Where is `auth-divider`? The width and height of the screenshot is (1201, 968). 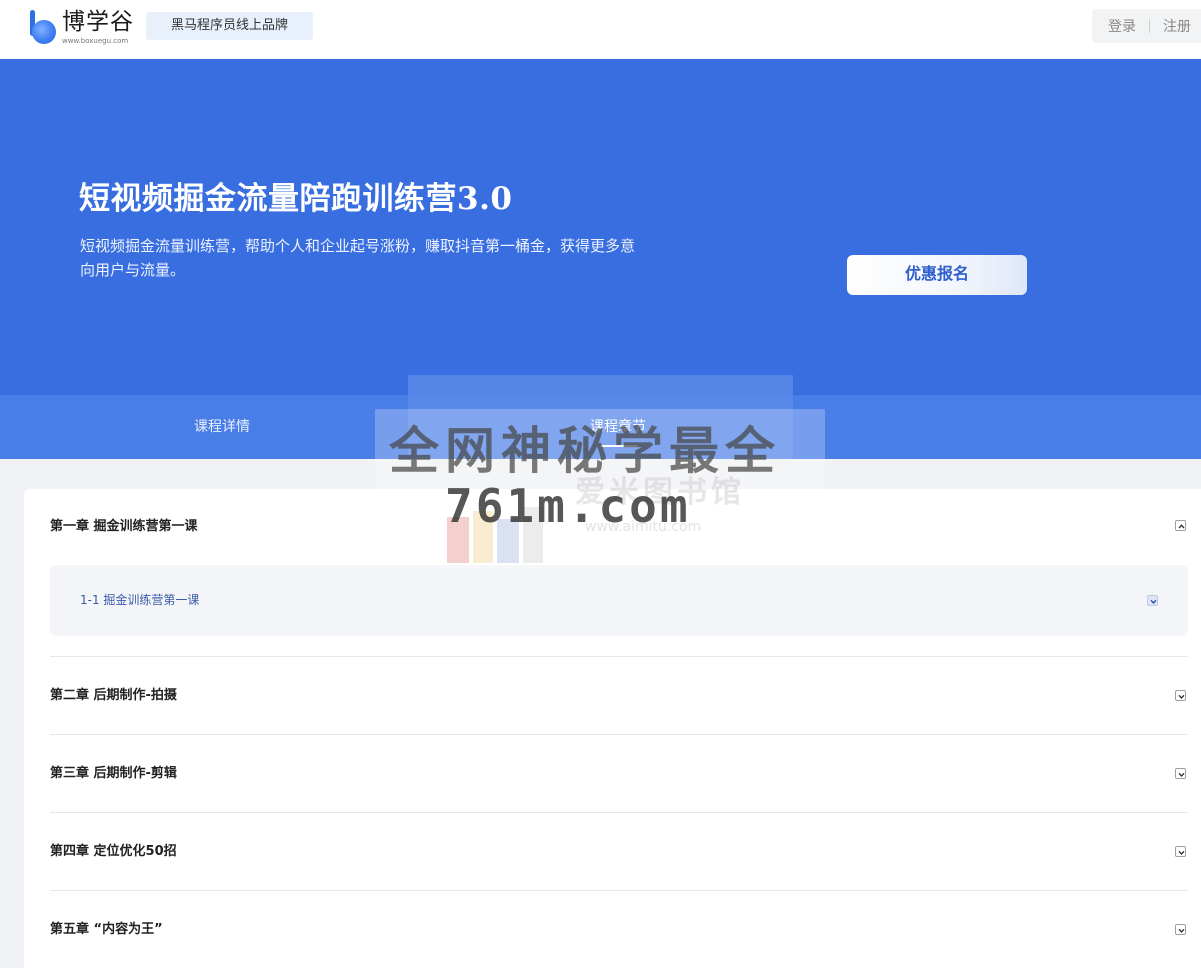 auth-divider is located at coordinates (1149, 26).